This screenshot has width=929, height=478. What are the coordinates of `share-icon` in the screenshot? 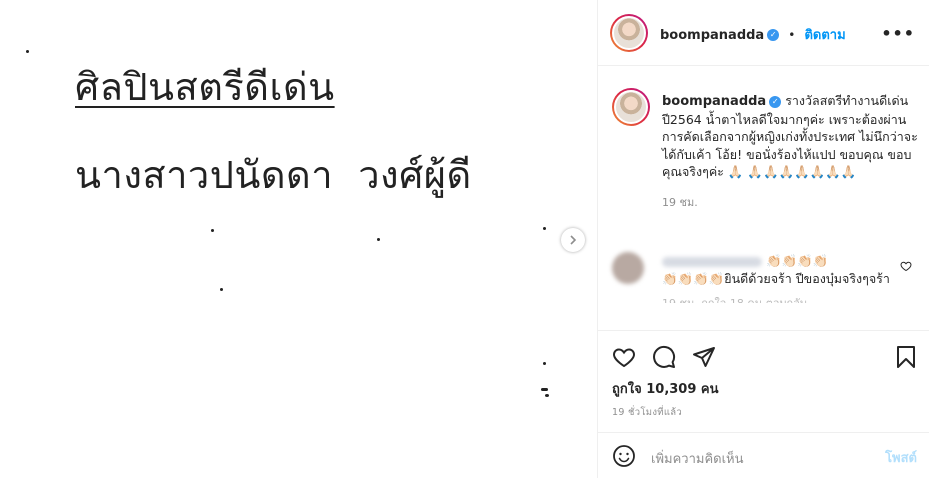 It's located at (704, 357).